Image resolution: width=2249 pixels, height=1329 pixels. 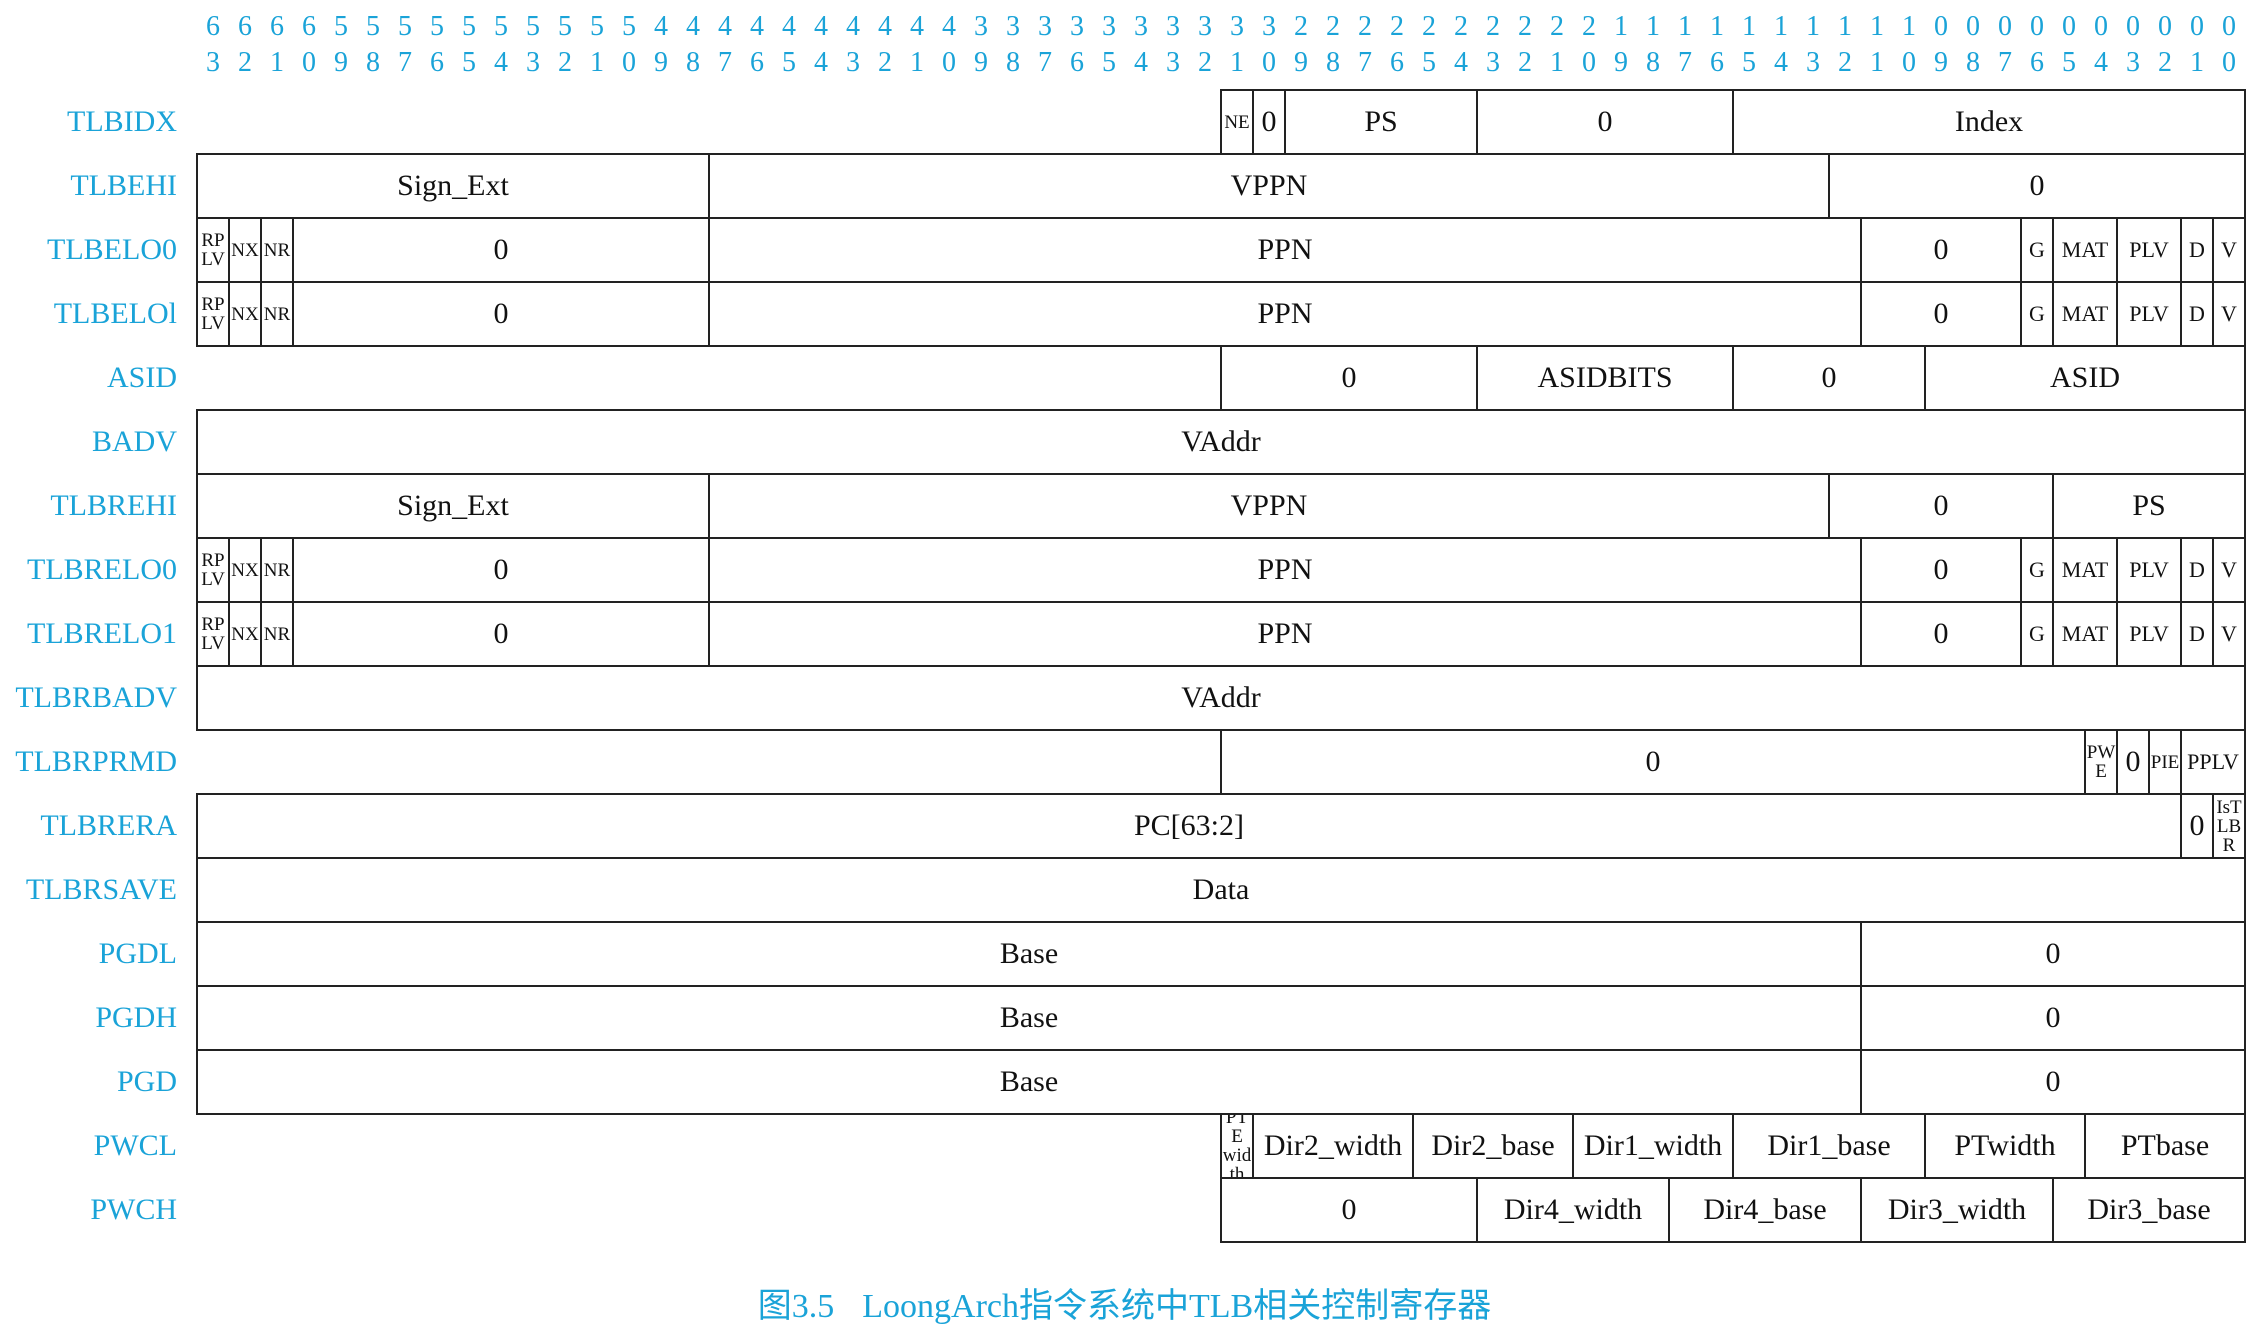 I want to click on register-name: TLBRPRMD, so click(x=96, y=761).